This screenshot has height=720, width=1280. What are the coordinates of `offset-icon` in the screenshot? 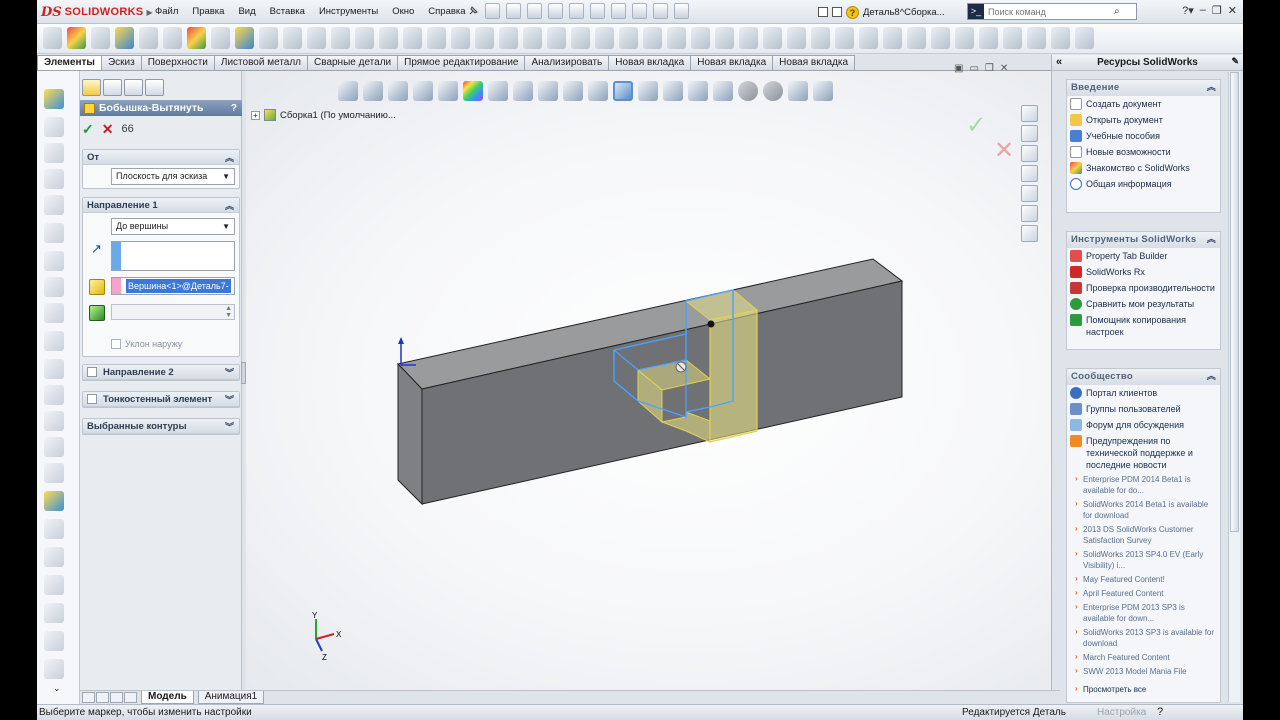 It's located at (1036, 38).